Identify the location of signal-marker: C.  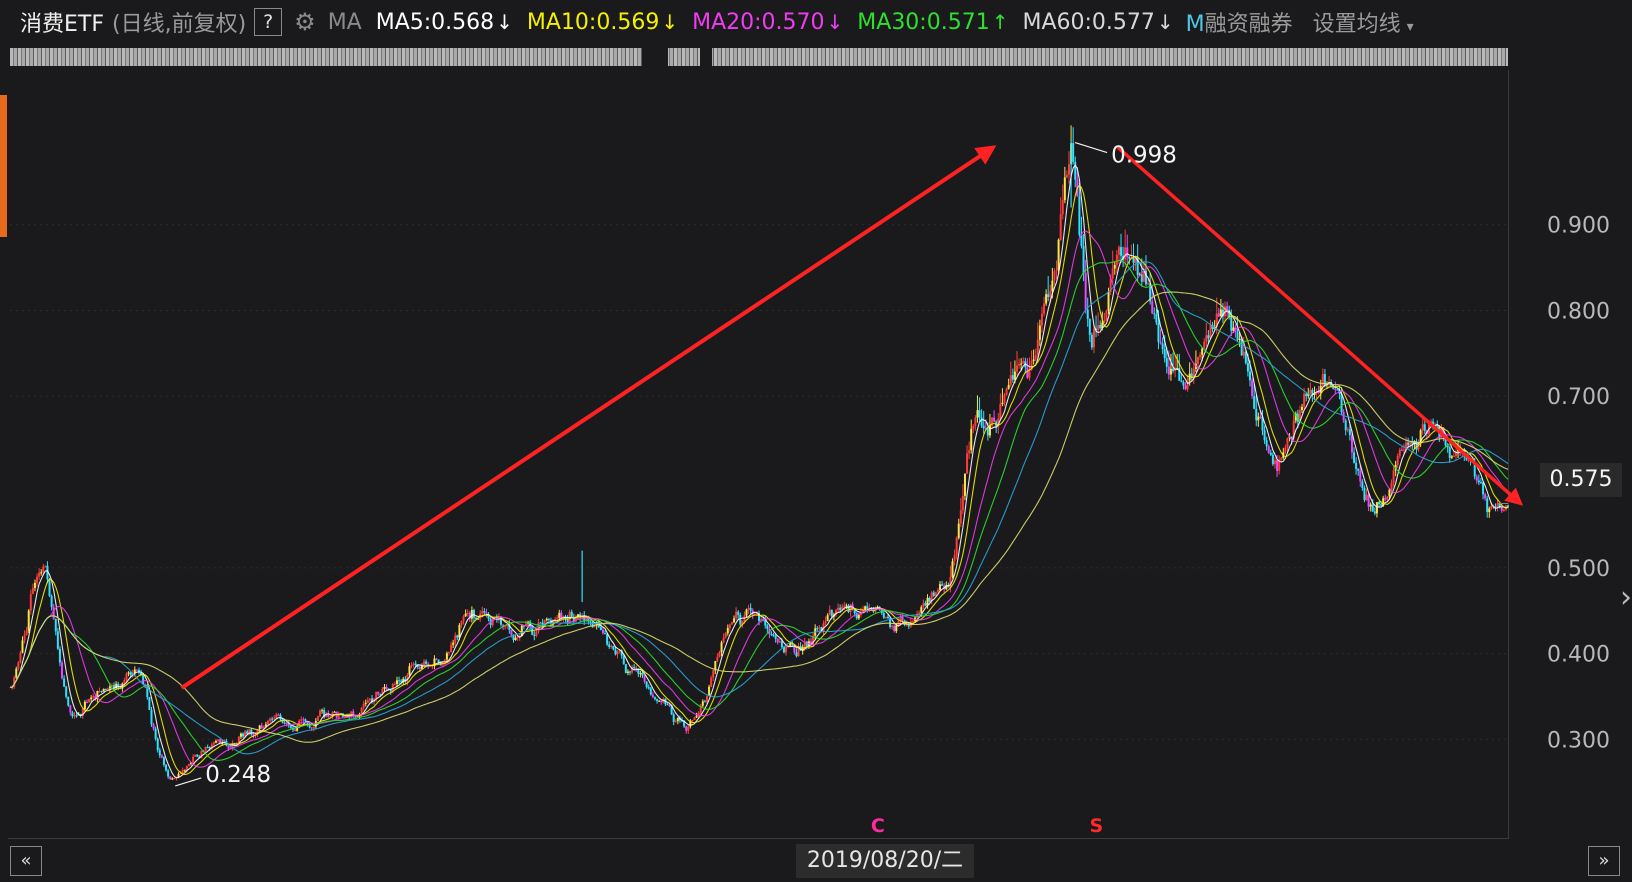
(878, 826).